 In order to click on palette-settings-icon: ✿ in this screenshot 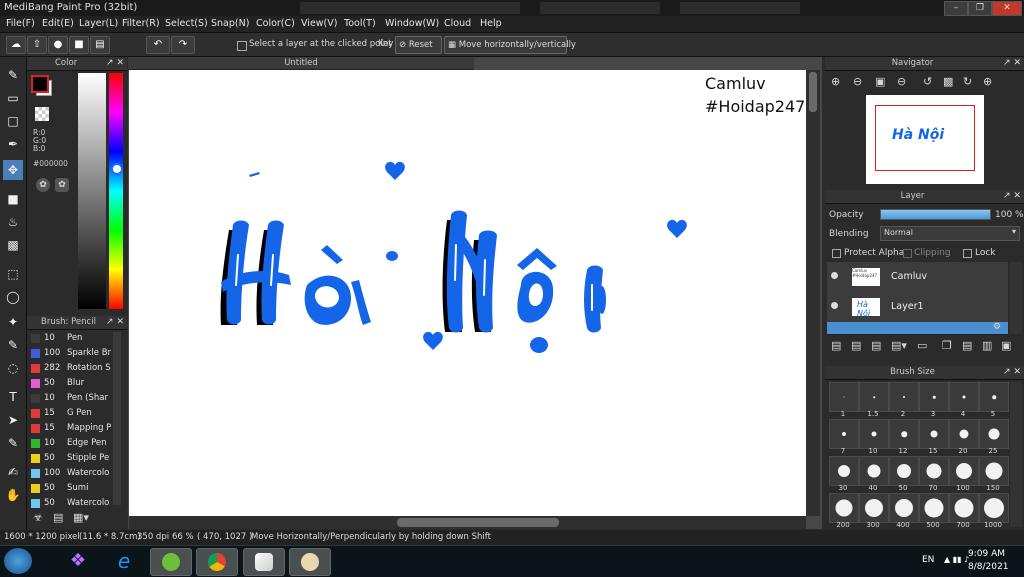, I will do `click(62, 185)`.